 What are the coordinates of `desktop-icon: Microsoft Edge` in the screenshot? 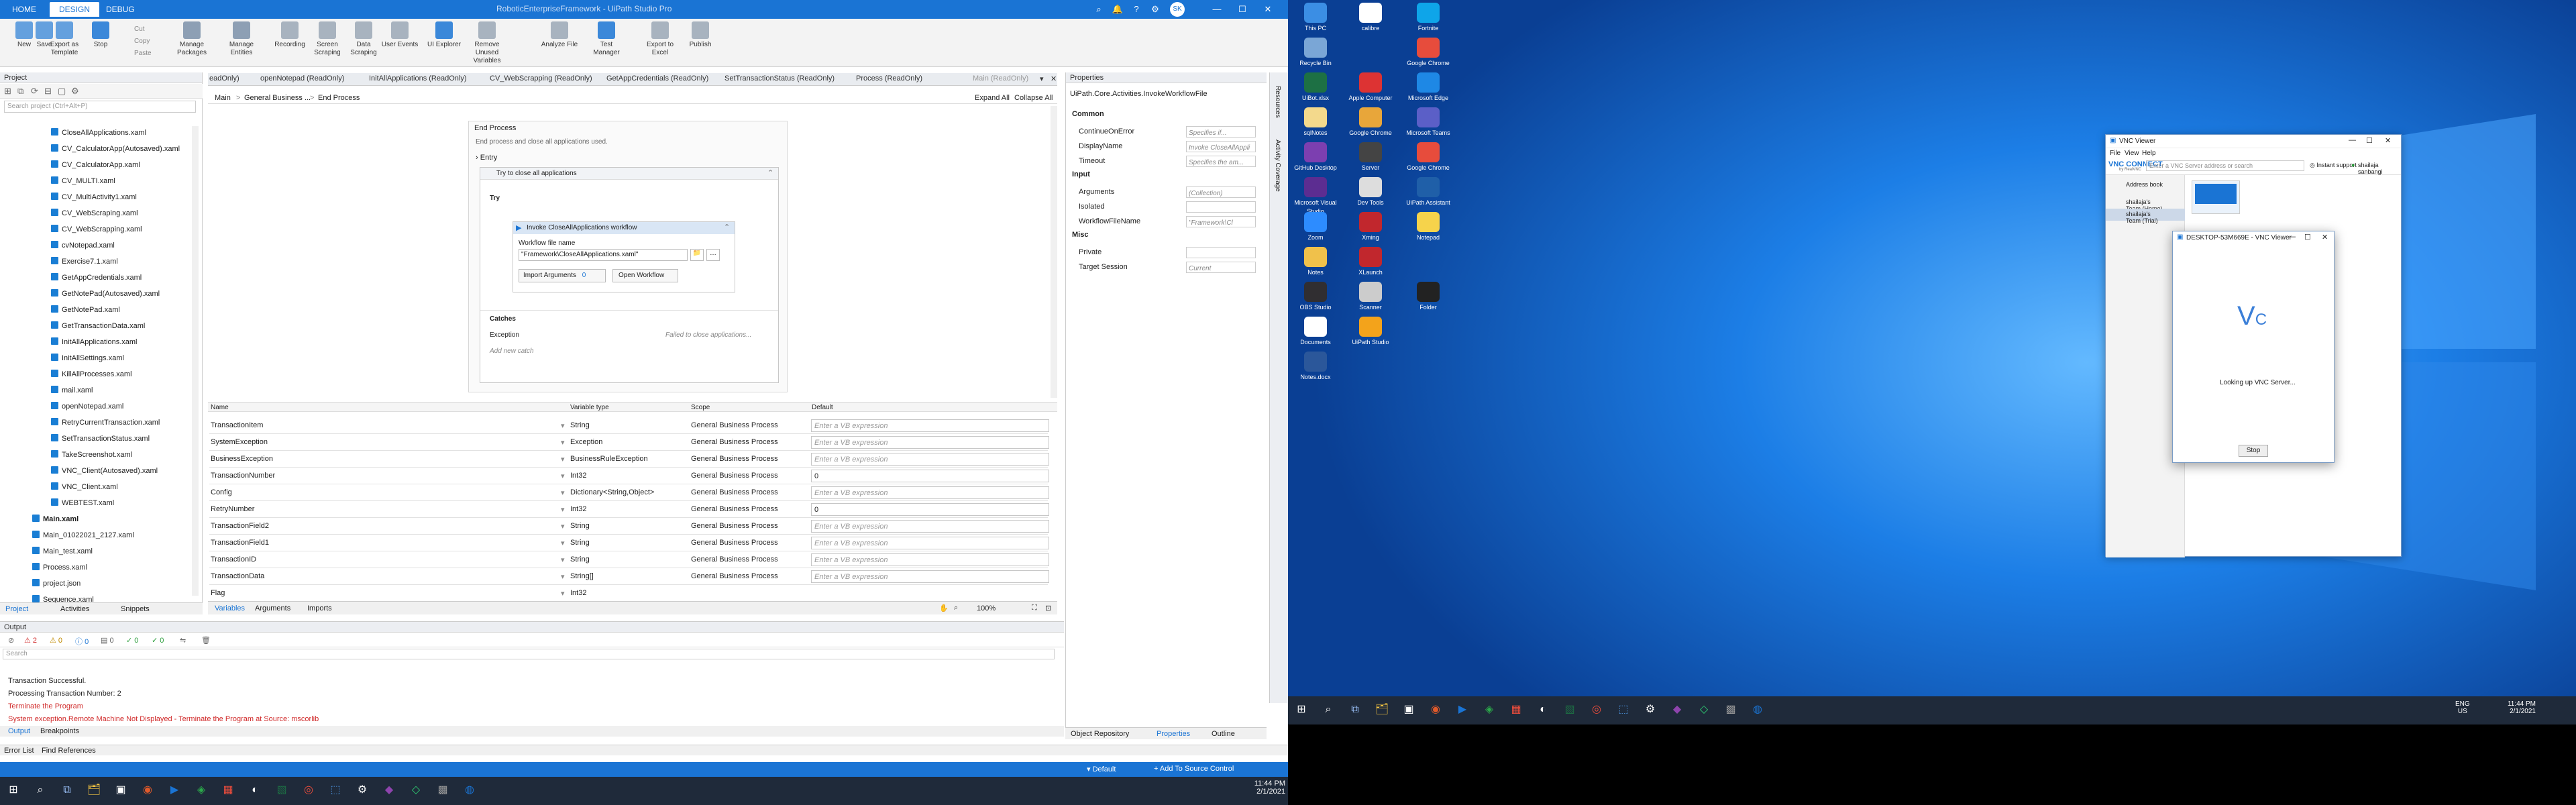 It's located at (1428, 87).